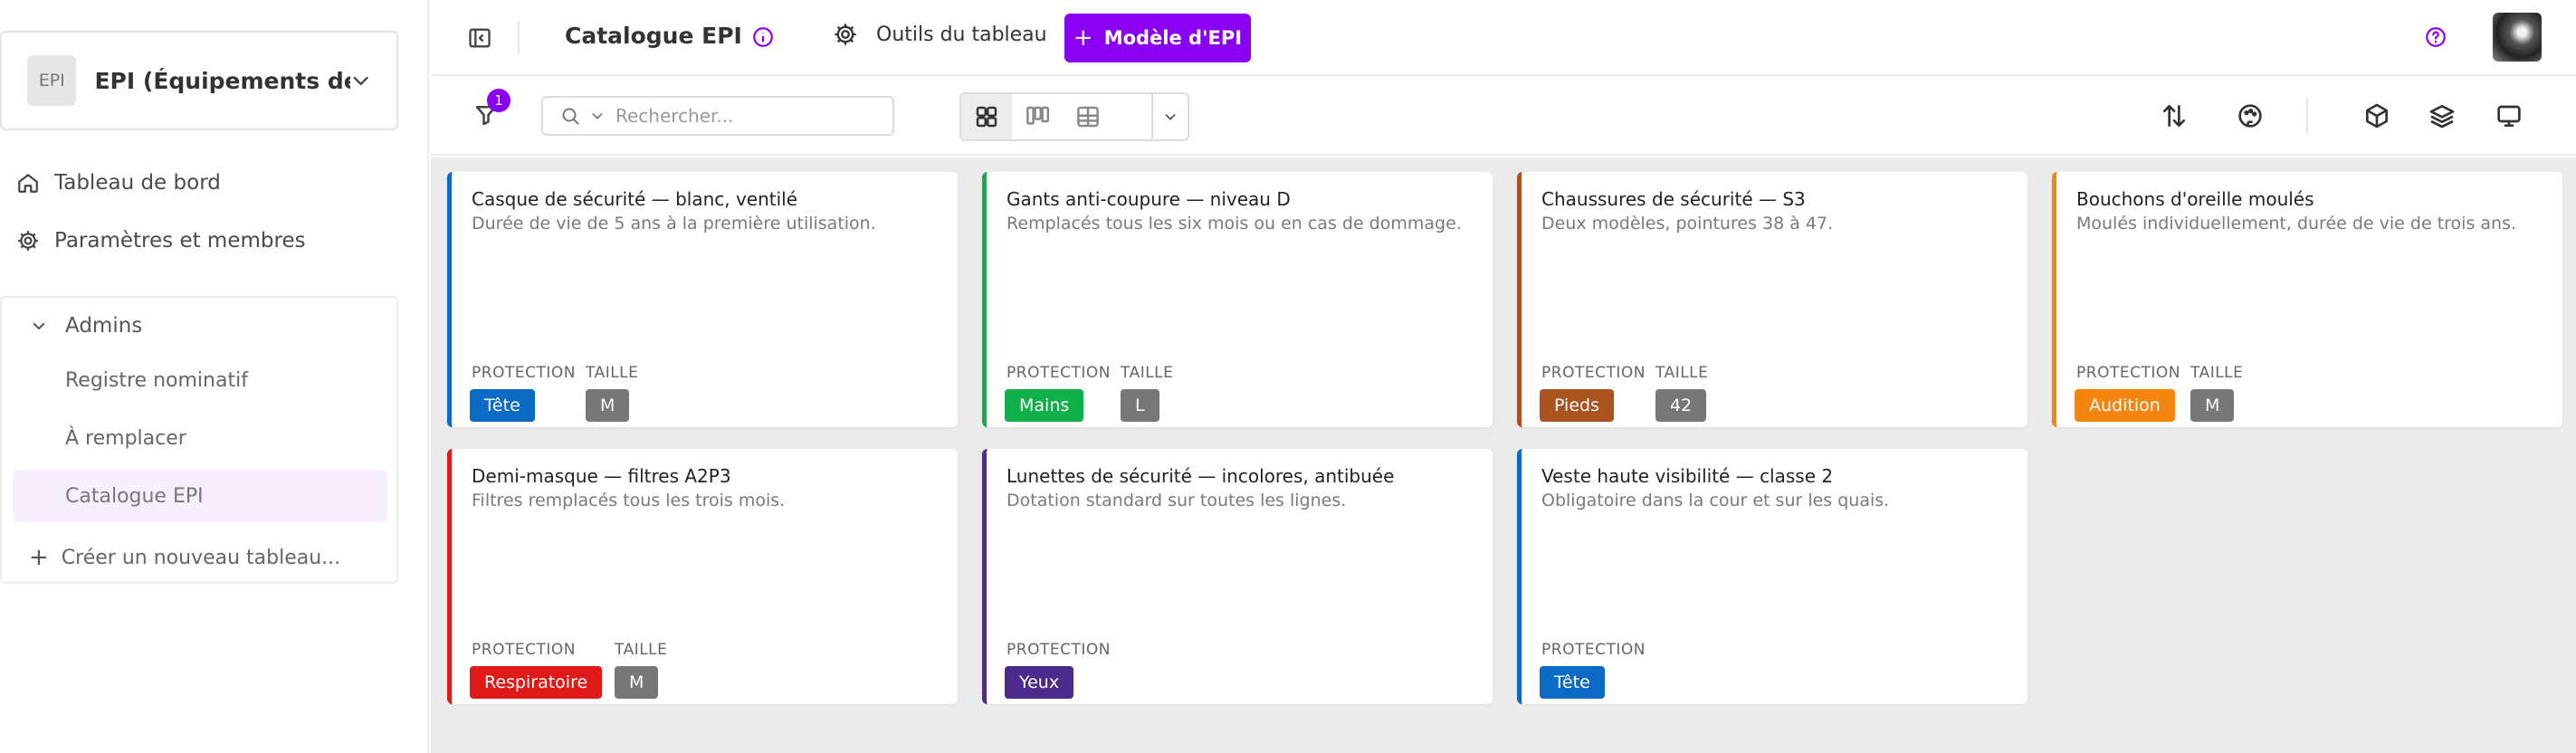  I want to click on help-icon, so click(2436, 37).